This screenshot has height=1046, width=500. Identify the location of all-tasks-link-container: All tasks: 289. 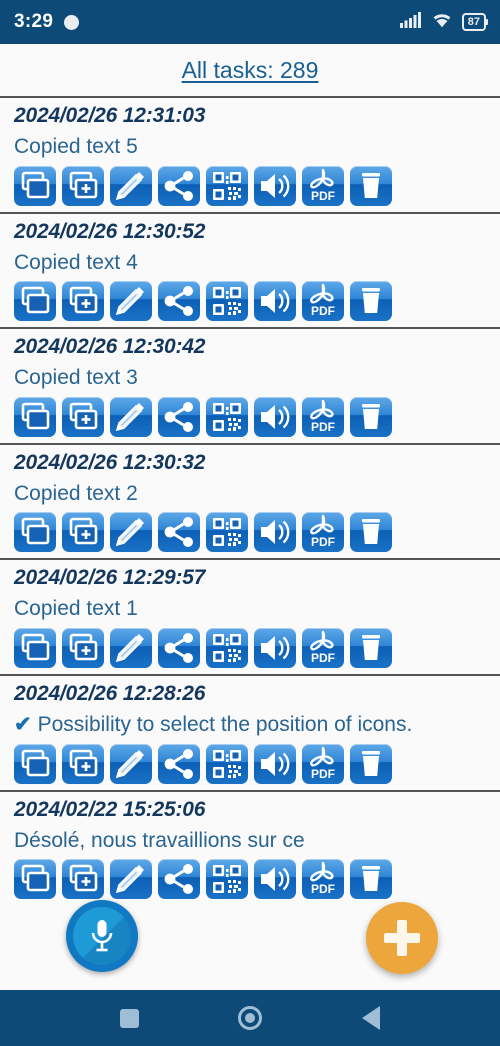
(250, 70).